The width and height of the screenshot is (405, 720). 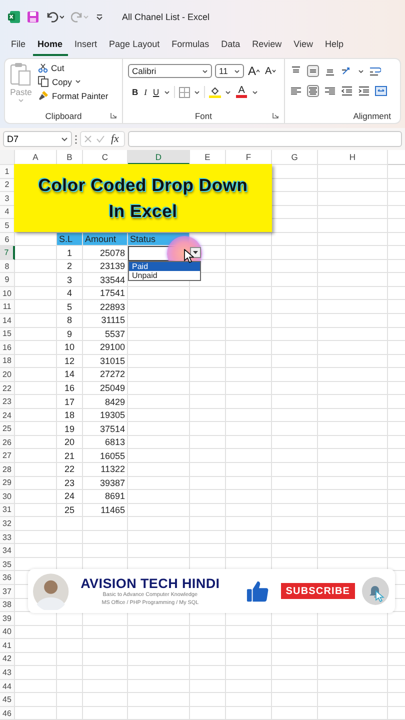 What do you see at coordinates (73, 68) in the screenshot?
I see `cut-button: Cut` at bounding box center [73, 68].